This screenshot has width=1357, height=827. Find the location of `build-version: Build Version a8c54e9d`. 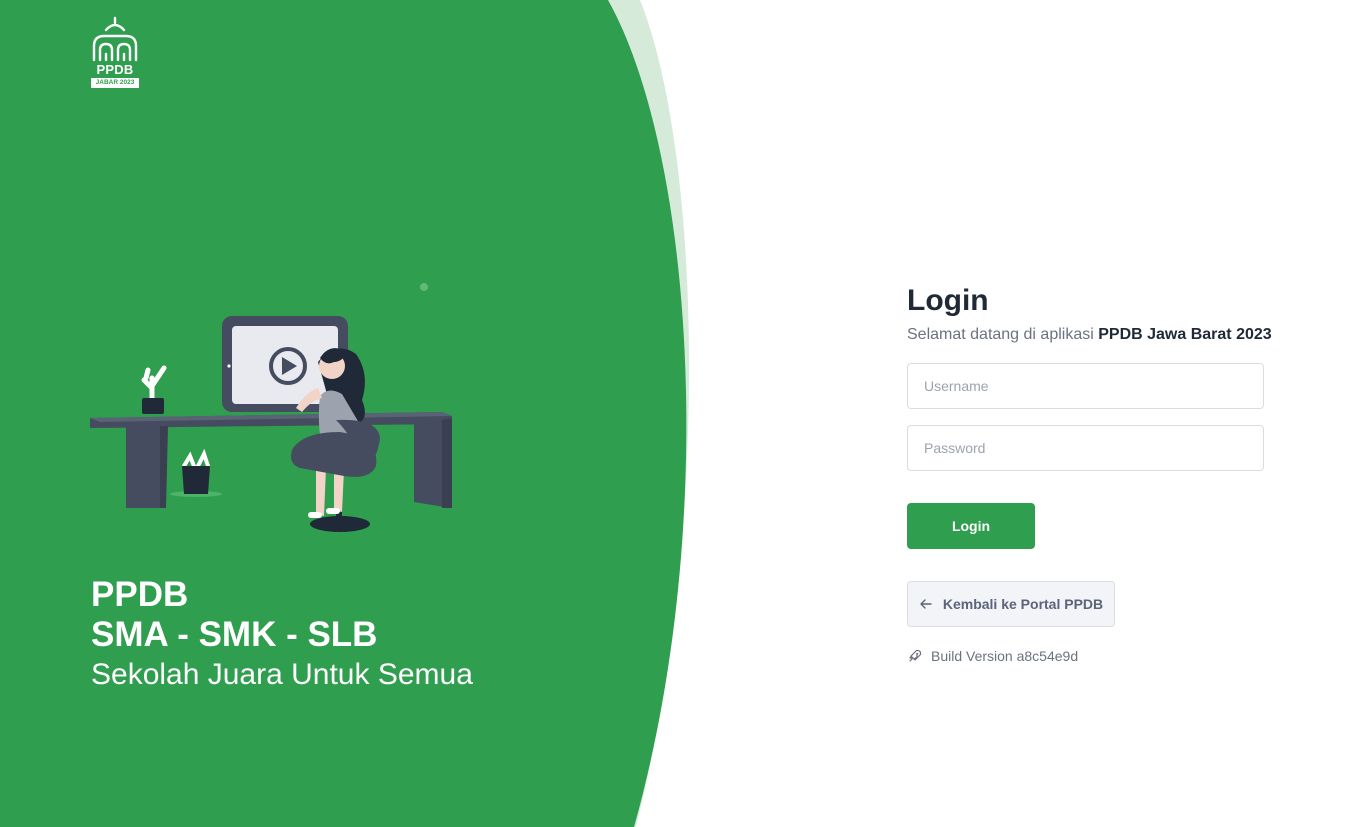

build-version: Build Version a8c54e9d is located at coordinates (992, 656).